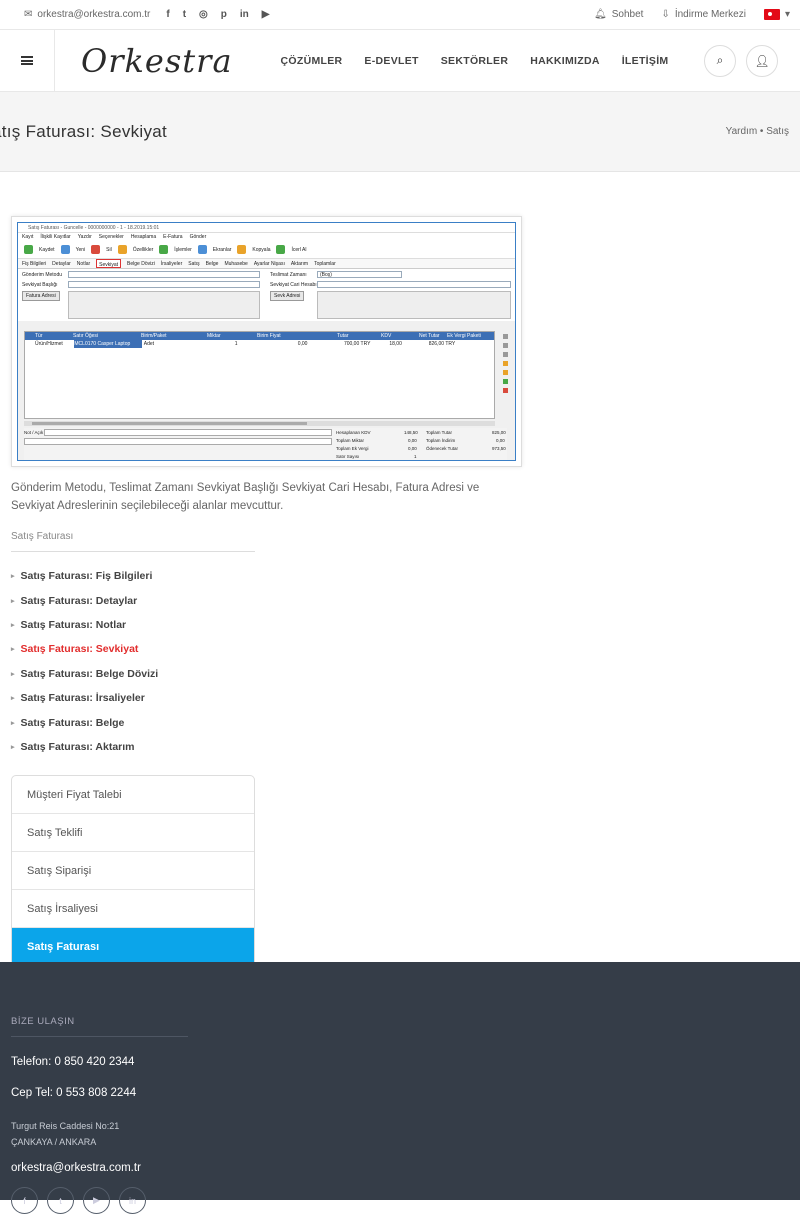 Image resolution: width=800 pixels, height=1214 pixels. Describe the element at coordinates (776, 14) in the screenshot. I see `language-selector: ▾` at that location.